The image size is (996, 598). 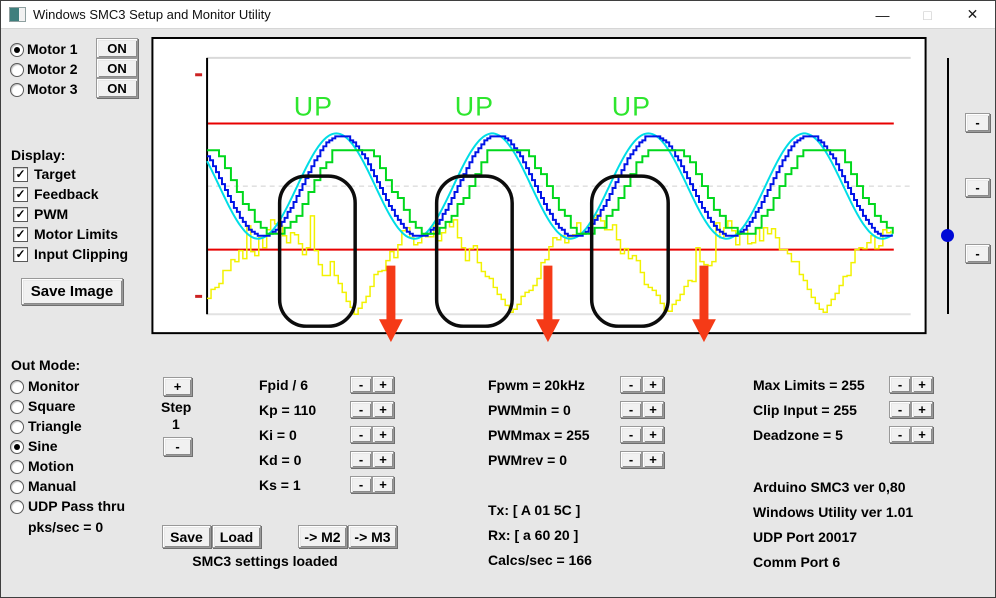 What do you see at coordinates (383, 459) in the screenshot?
I see `kd-plus-button: +` at bounding box center [383, 459].